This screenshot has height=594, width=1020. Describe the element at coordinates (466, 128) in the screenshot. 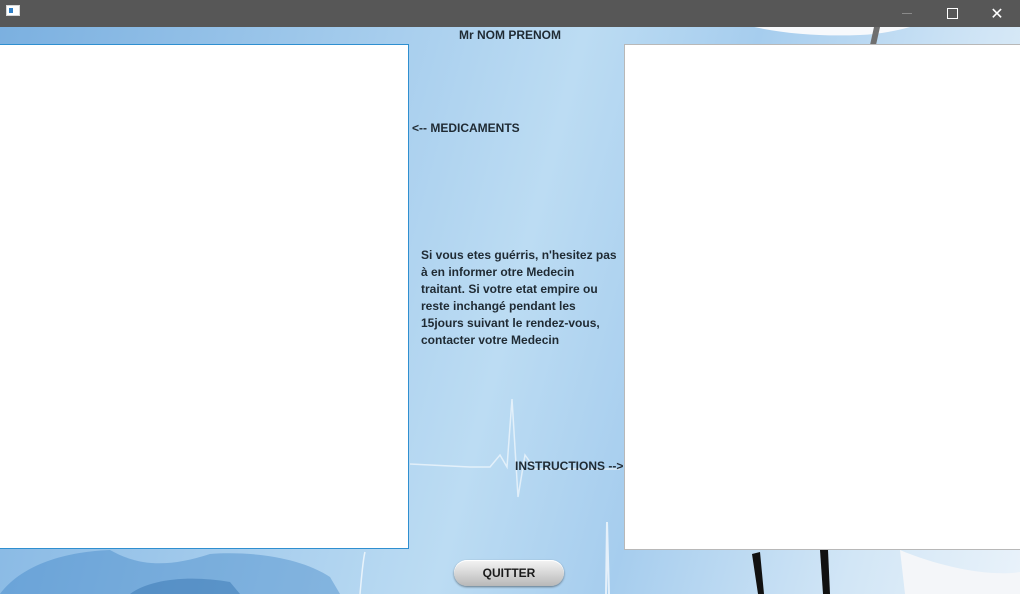

I see `medications-label: <-- MEDICAMENTS` at that location.